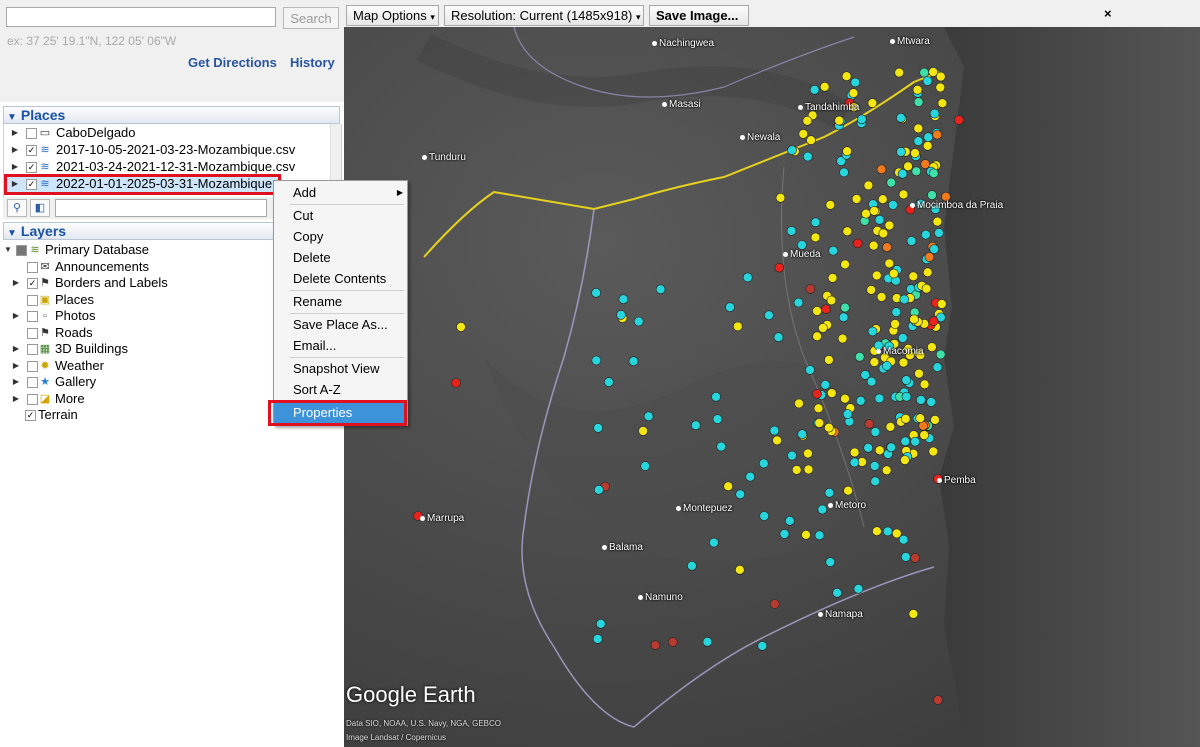 This screenshot has width=1200, height=747. Describe the element at coordinates (21, 250) in the screenshot. I see `checkbox-partial` at that location.